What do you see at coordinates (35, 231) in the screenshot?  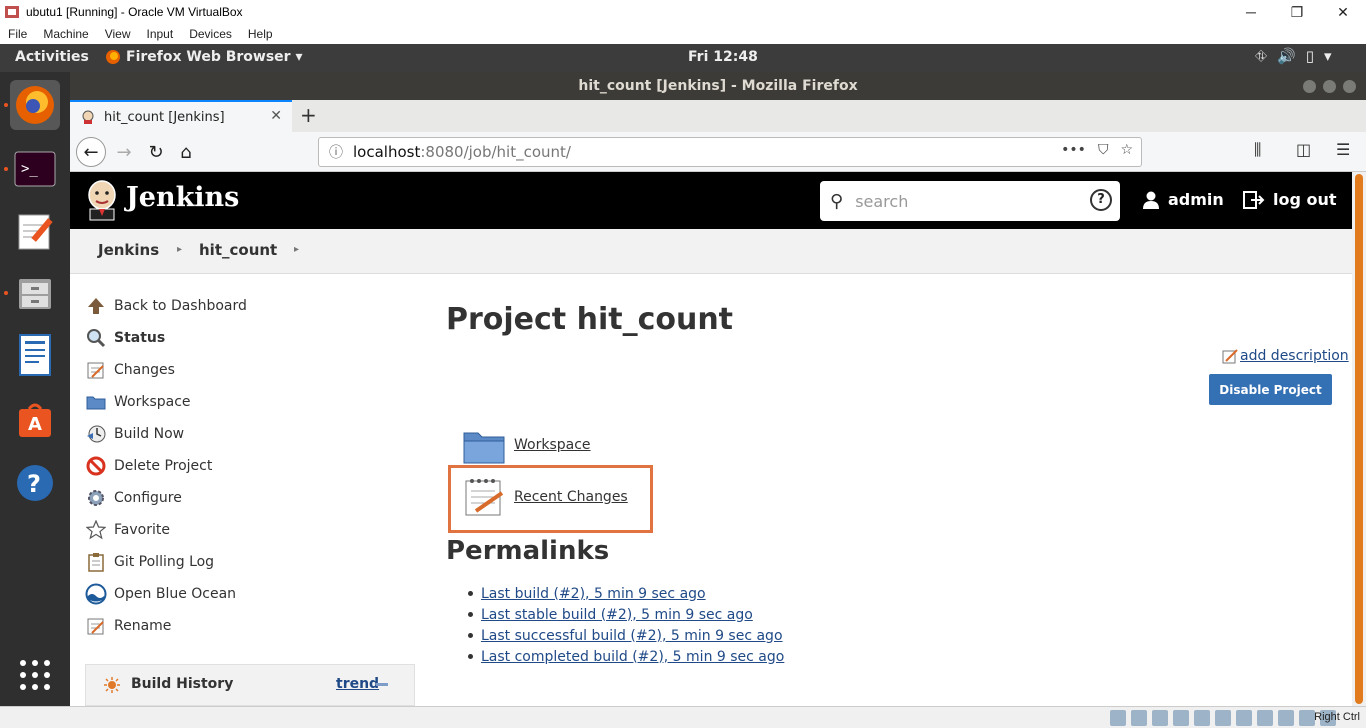 I see `dock-text-editor` at bounding box center [35, 231].